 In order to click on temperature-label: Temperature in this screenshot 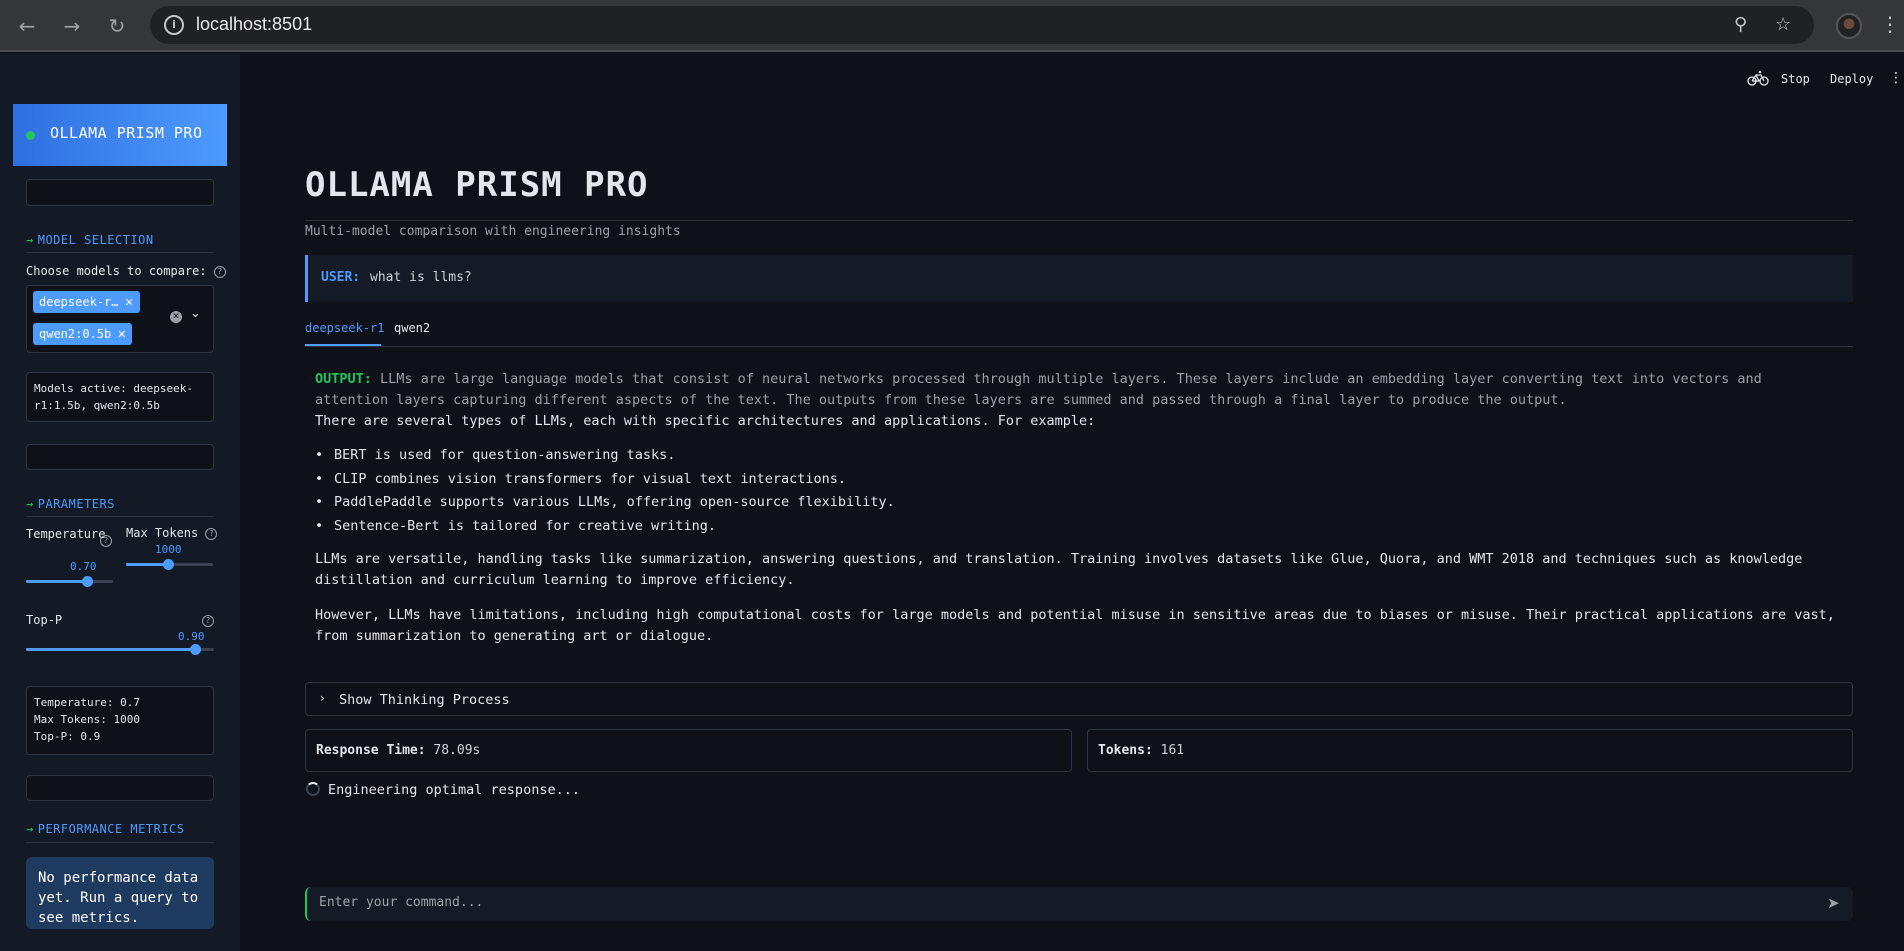, I will do `click(66, 534)`.